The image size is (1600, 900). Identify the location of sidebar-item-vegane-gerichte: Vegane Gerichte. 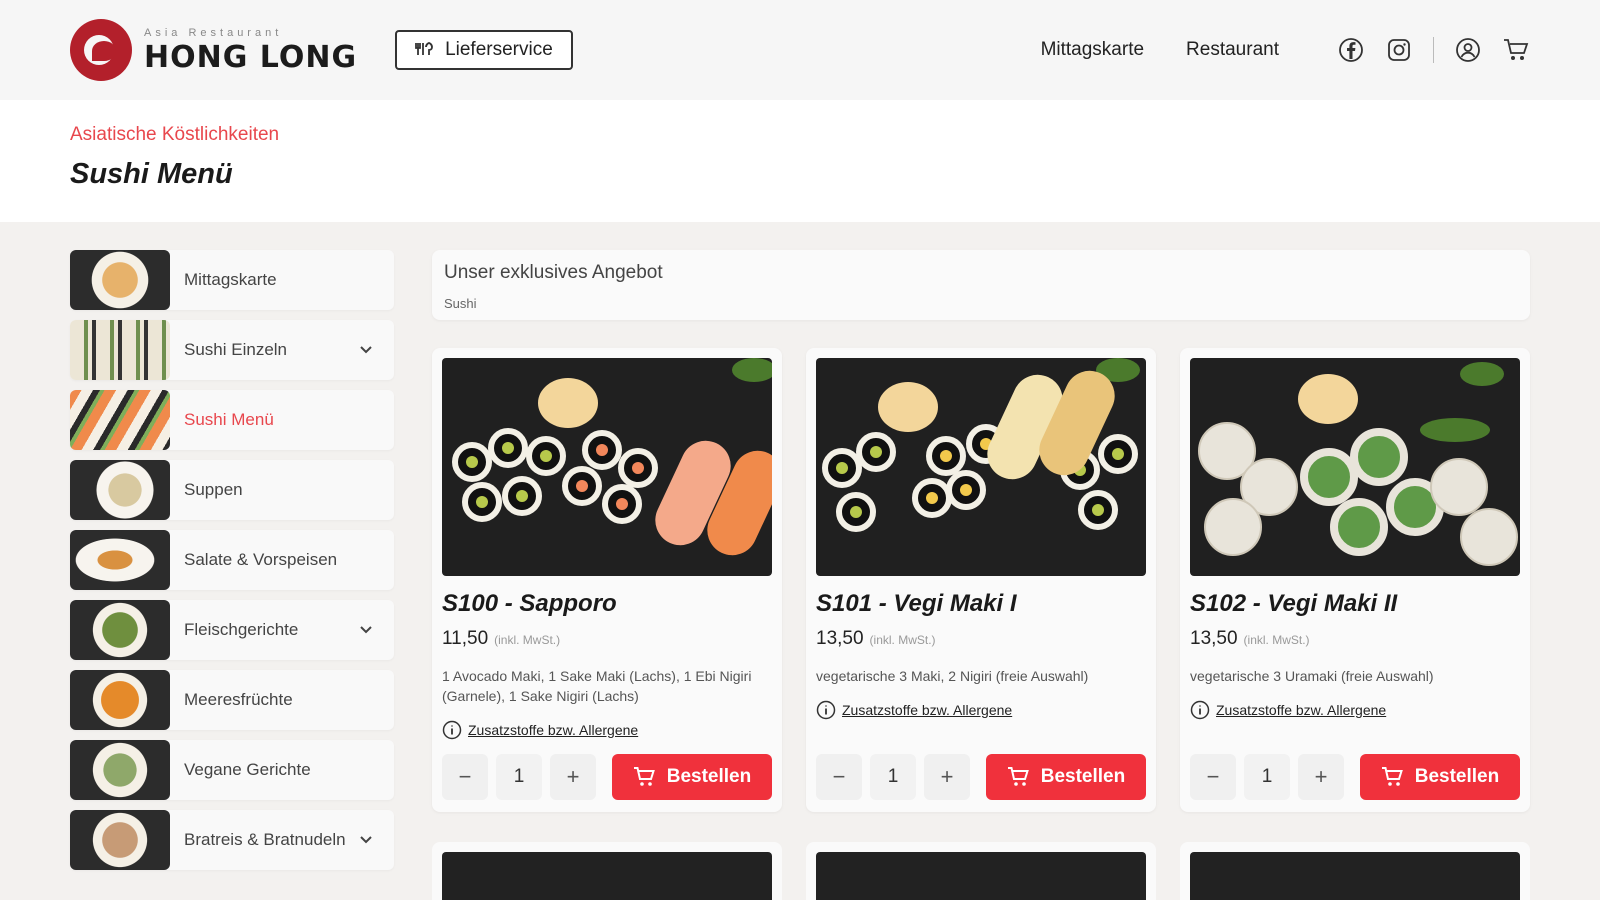
(232, 770).